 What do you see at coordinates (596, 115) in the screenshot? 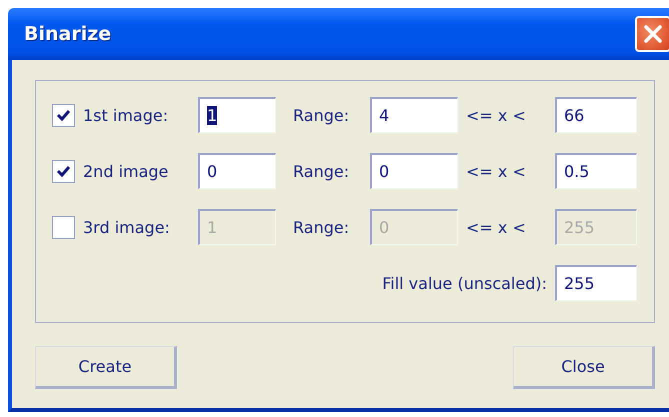
I see `input-field: 66` at bounding box center [596, 115].